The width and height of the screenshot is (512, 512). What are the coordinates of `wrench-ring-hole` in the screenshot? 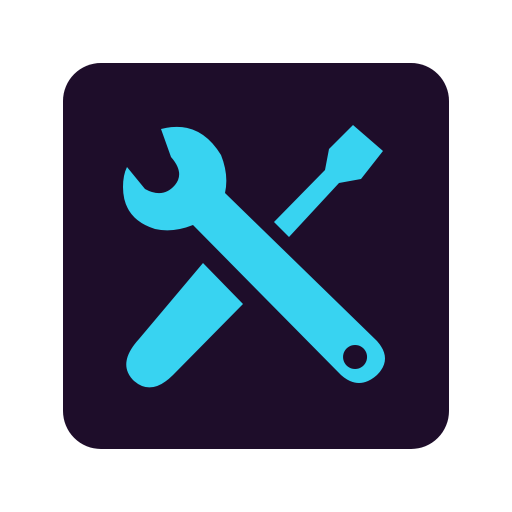 It's located at (356, 357).